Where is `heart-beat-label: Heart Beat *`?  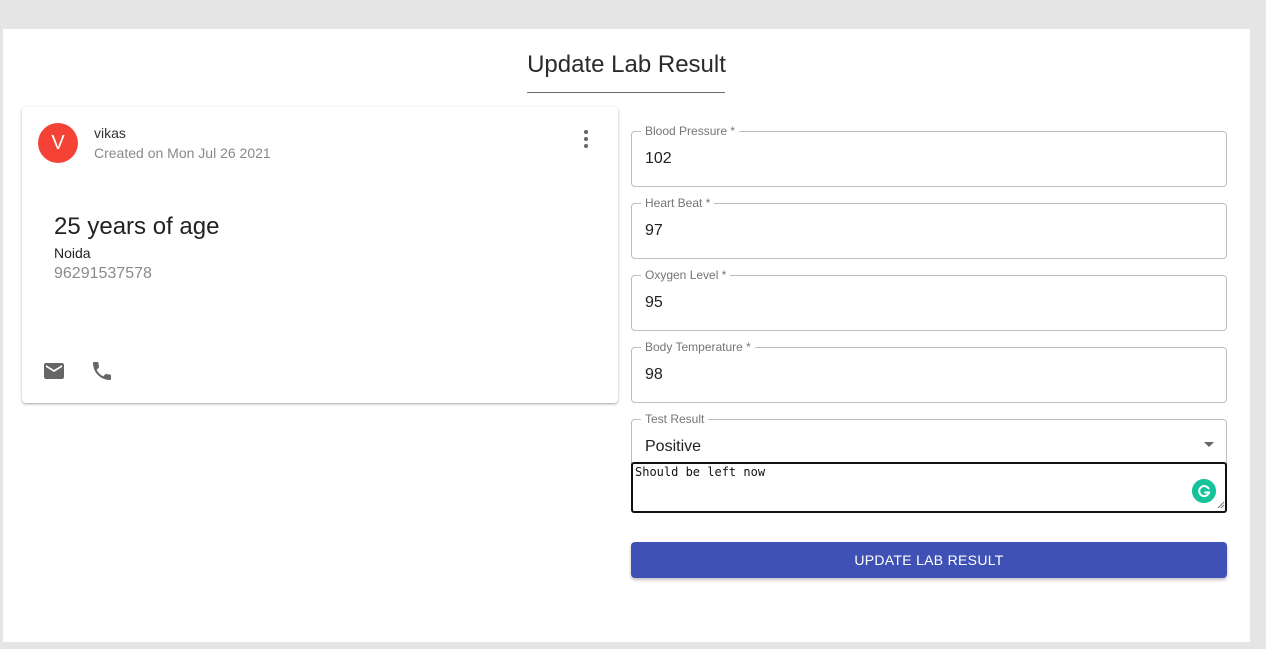 heart-beat-label: Heart Beat * is located at coordinates (678, 203).